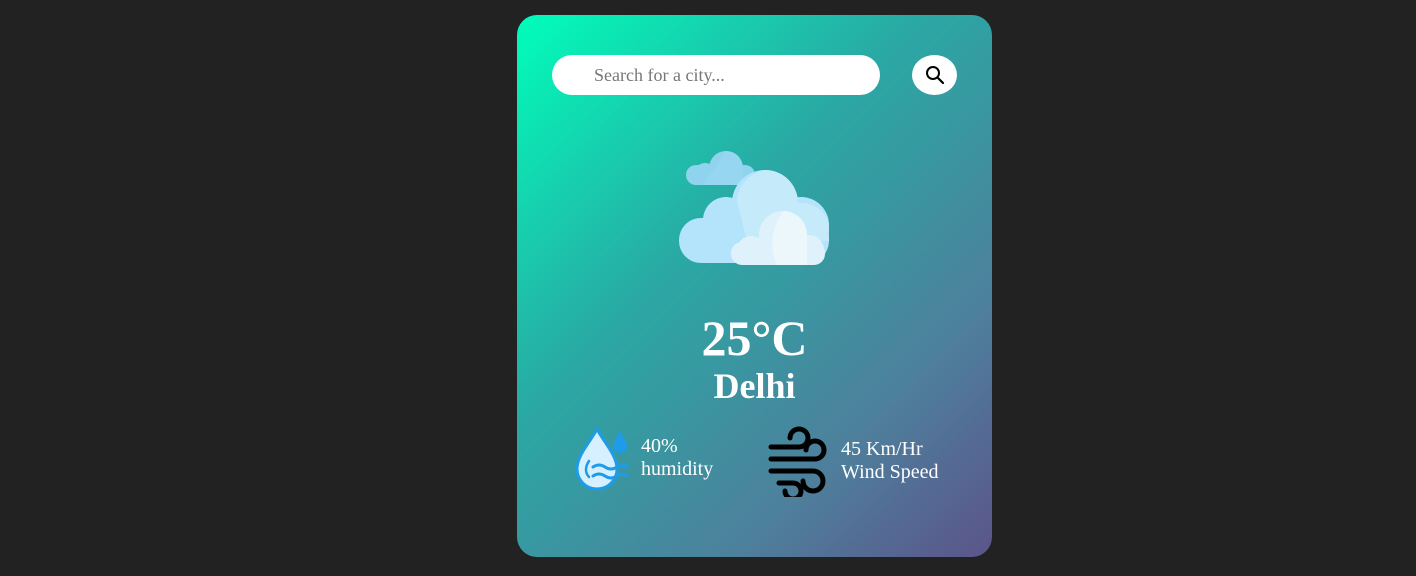 The image size is (1416, 576). Describe the element at coordinates (882, 449) in the screenshot. I see `wind-value: 45 Km/Hr` at that location.